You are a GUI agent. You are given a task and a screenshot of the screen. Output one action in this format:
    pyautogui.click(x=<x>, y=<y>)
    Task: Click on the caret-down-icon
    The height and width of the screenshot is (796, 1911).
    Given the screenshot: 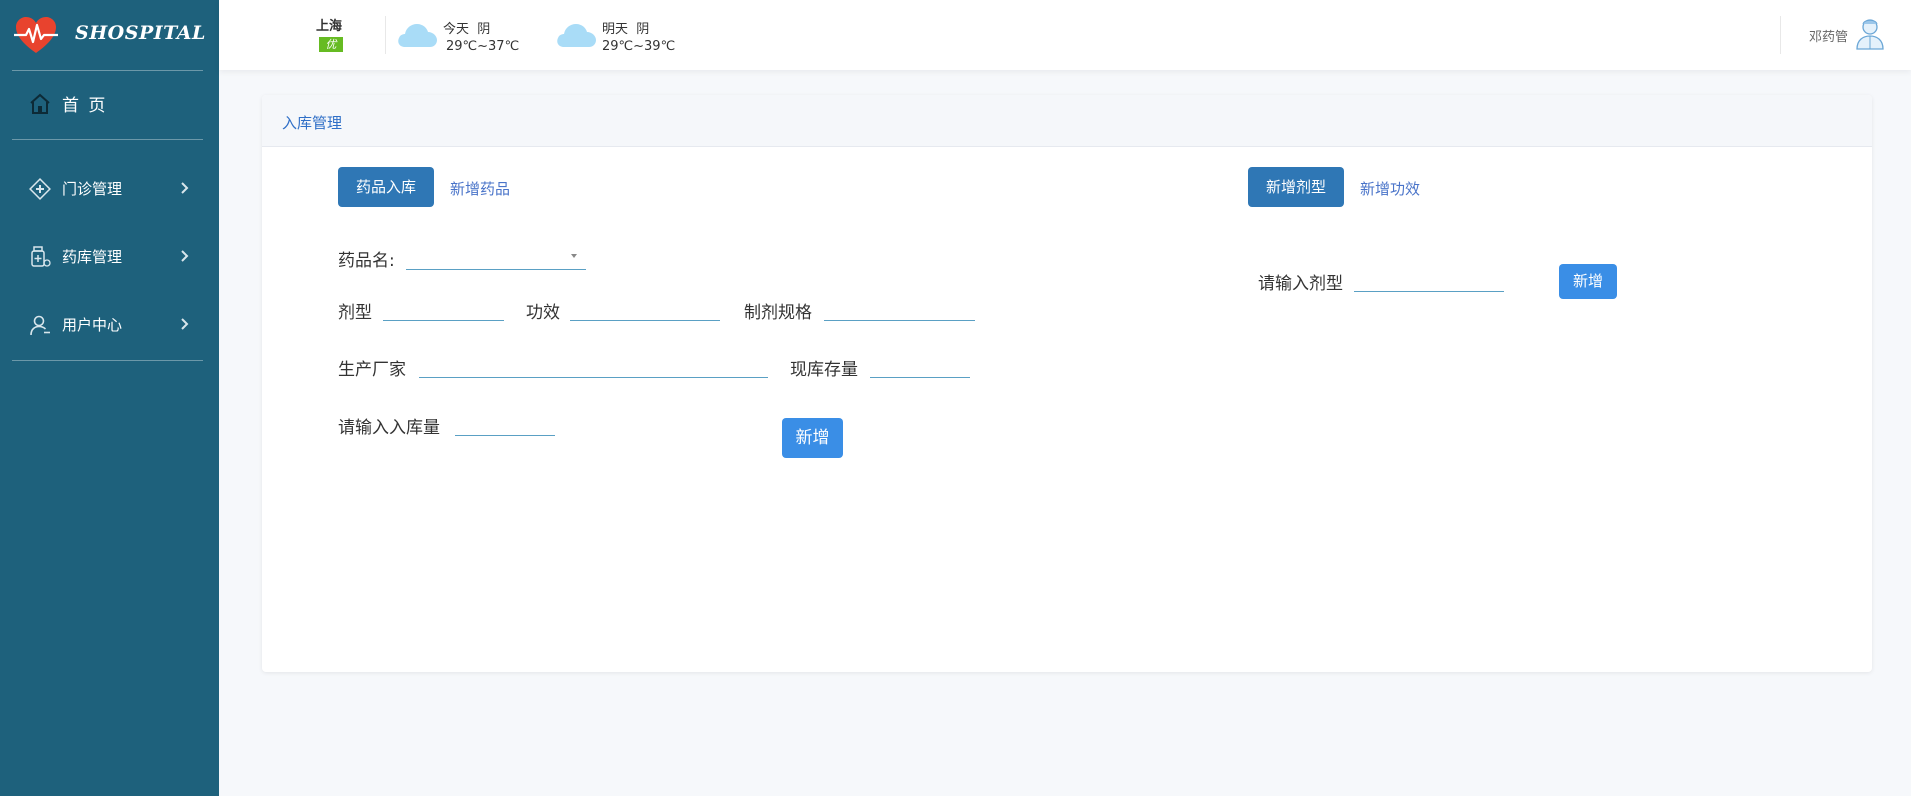 What is the action you would take?
    pyautogui.click(x=574, y=256)
    